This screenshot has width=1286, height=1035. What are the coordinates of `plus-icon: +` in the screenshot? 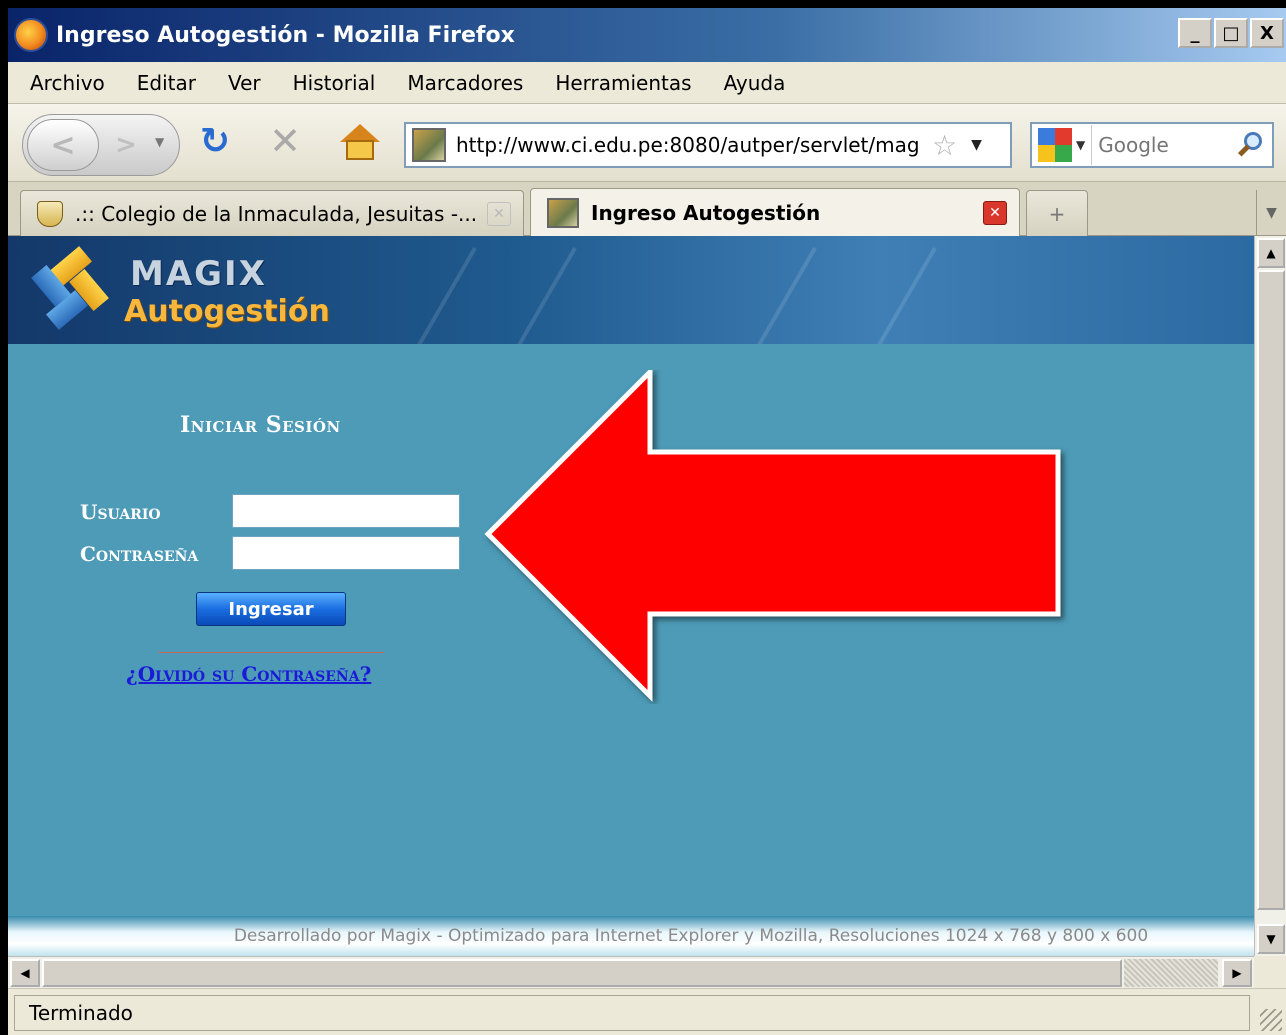 It's located at (1057, 213).